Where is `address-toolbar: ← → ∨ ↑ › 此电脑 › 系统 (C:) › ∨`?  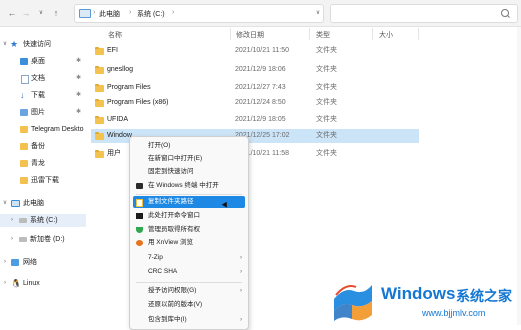 address-toolbar: ← → ∨ ↑ › 此电脑 › 系统 (C:) › ∨ is located at coordinates (260, 13).